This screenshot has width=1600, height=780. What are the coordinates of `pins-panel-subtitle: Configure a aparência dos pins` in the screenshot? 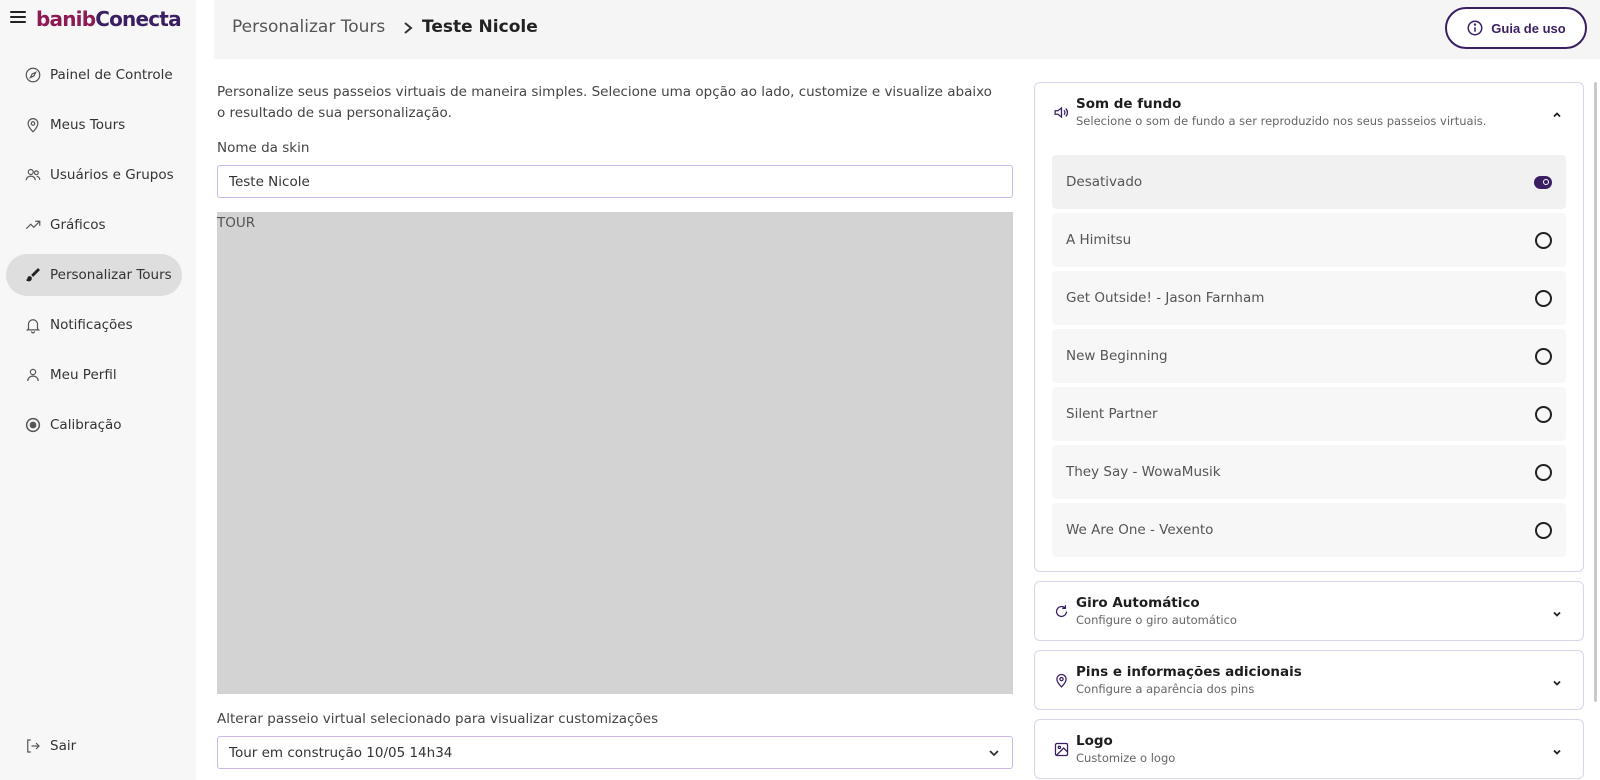 It's located at (1165, 689).